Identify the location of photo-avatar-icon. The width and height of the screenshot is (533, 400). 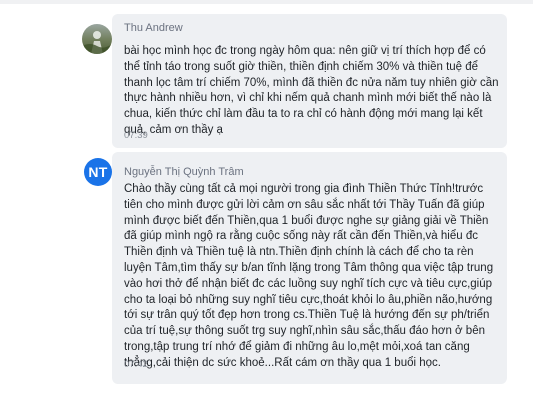
(97, 39).